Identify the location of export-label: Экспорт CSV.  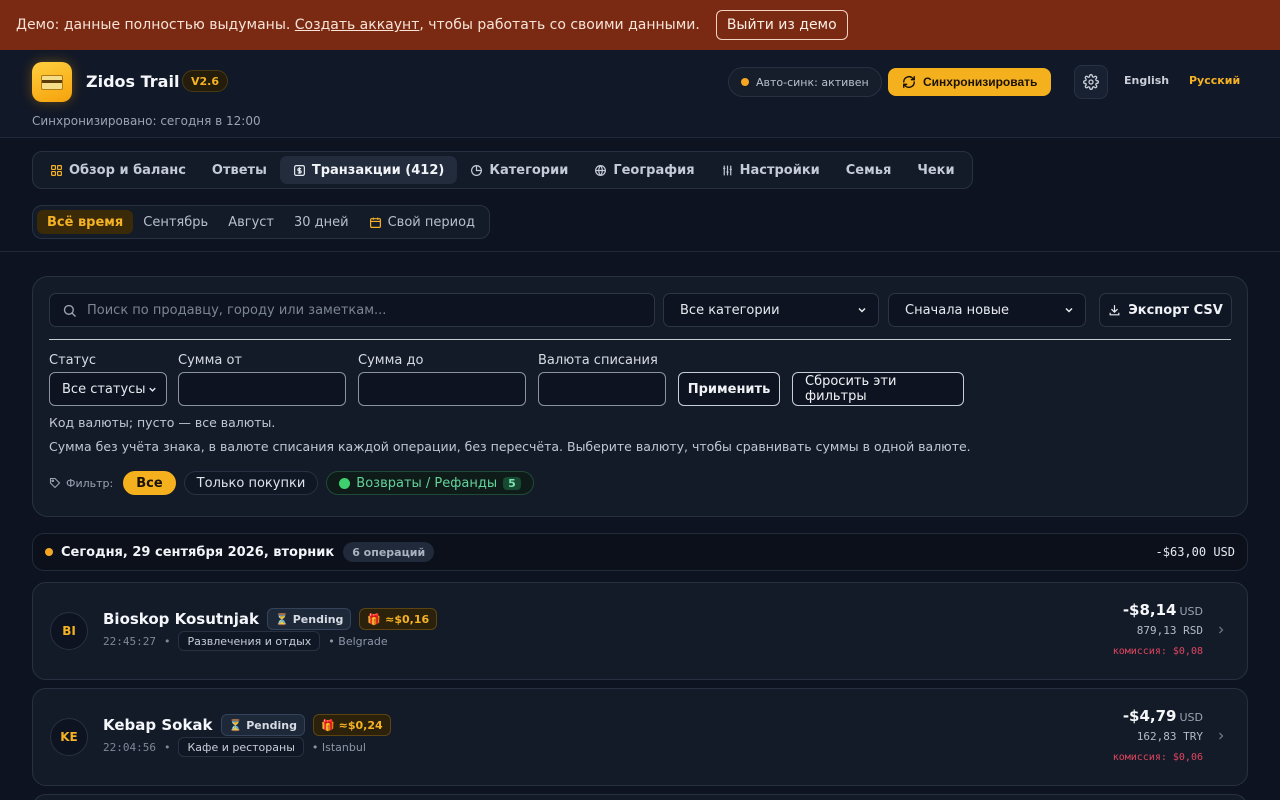
(1175, 310).